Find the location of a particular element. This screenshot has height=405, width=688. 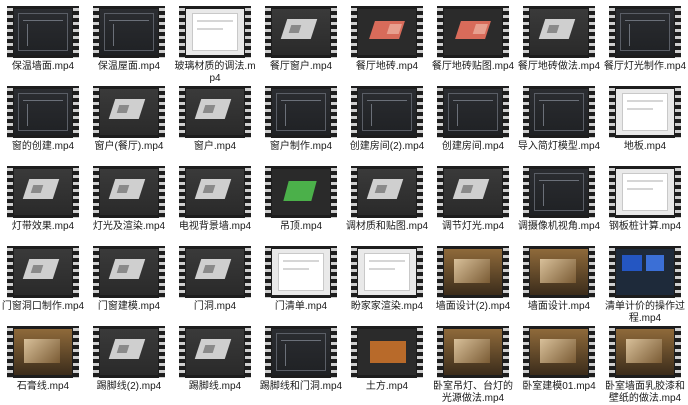

file-item: 墙面设计.mp4 is located at coordinates (559, 279).